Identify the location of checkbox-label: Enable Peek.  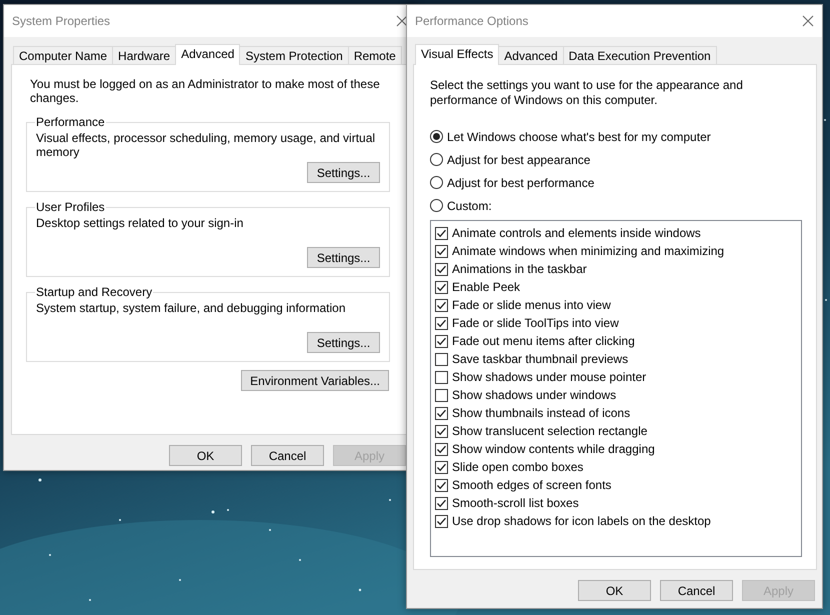
(486, 287).